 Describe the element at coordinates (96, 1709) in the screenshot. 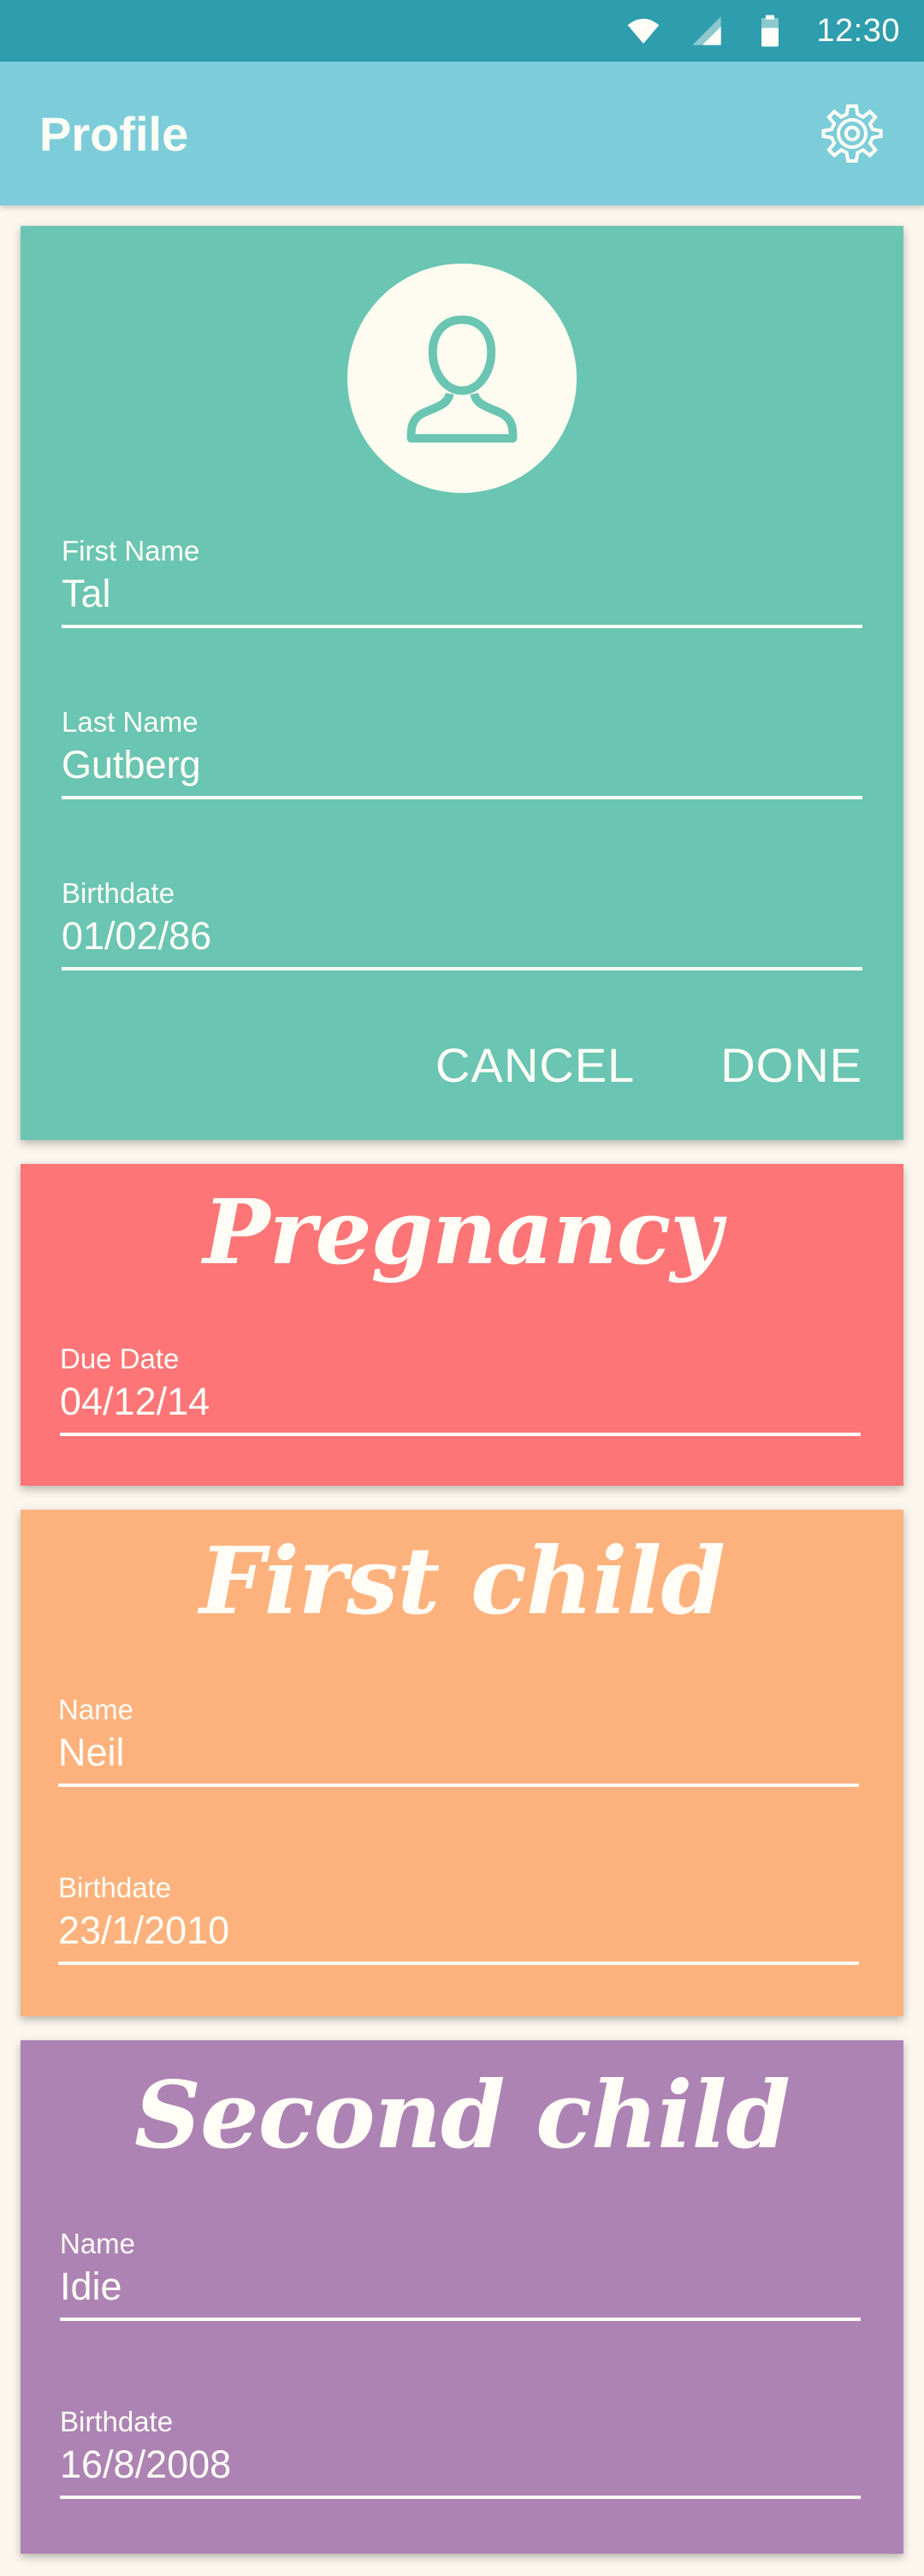

I see `first-child-name-label: Name` at that location.